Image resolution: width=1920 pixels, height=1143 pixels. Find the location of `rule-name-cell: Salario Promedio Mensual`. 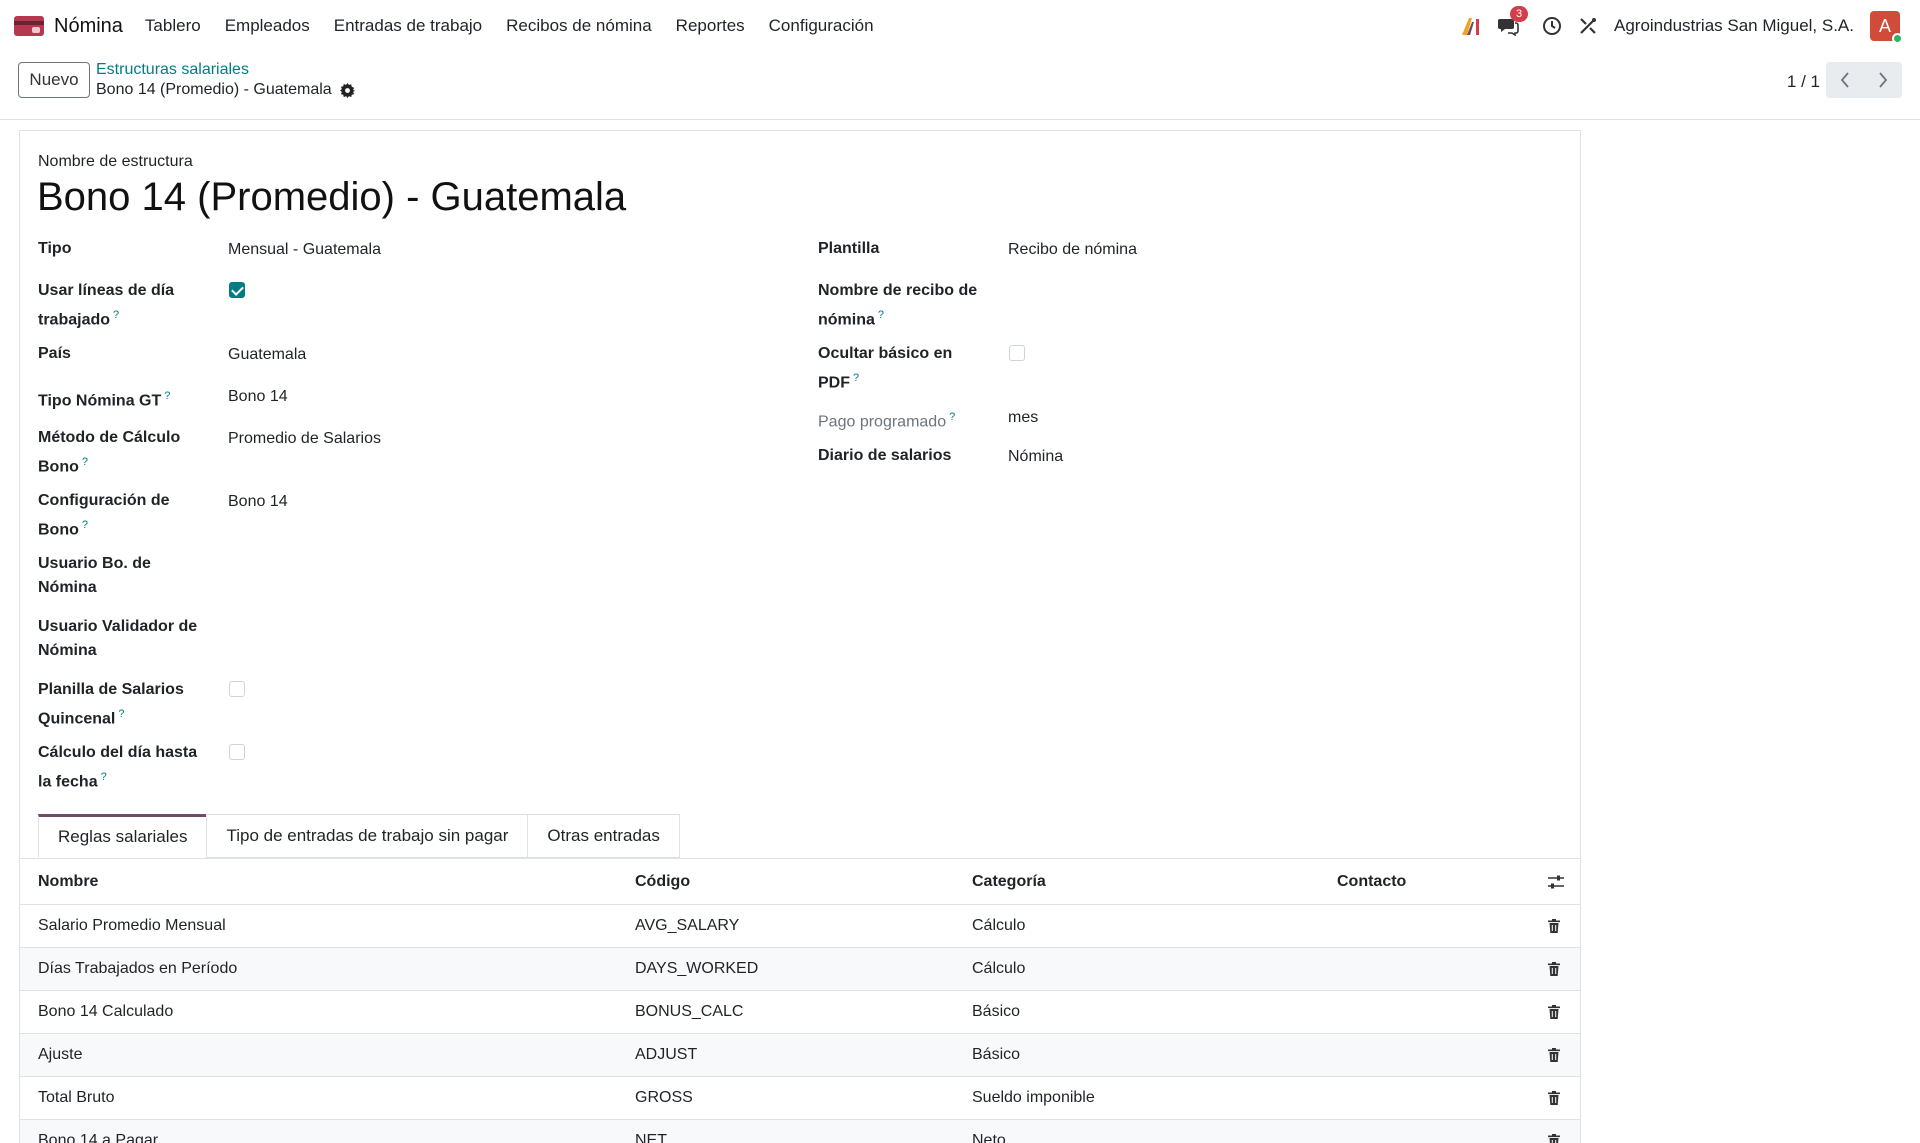

rule-name-cell: Salario Promedio Mensual is located at coordinates (132, 925).